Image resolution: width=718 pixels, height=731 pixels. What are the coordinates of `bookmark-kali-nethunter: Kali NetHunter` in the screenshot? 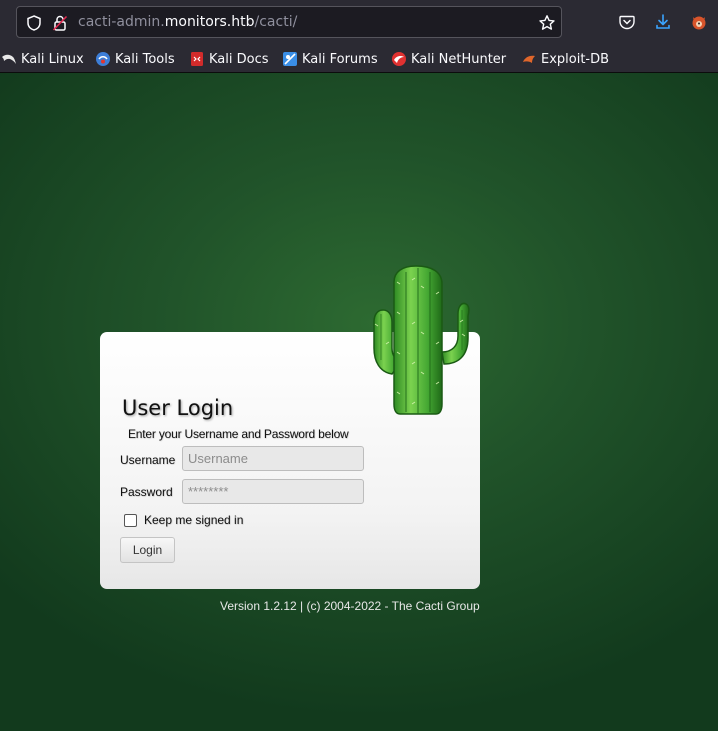 It's located at (448, 59).